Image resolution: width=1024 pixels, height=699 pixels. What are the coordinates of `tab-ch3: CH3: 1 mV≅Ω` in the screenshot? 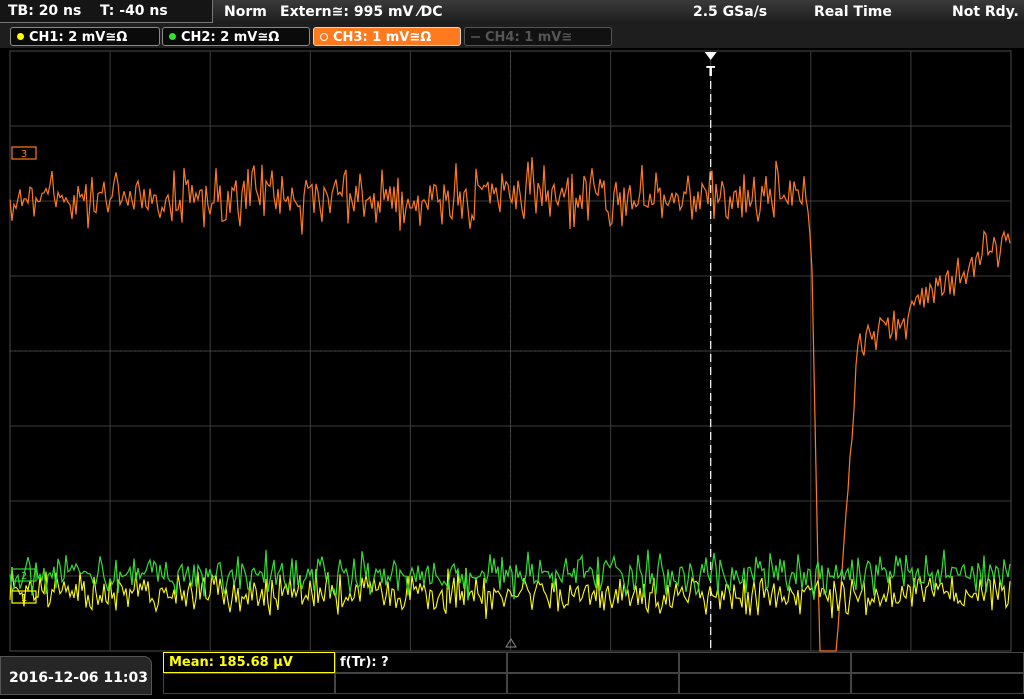 It's located at (387, 36).